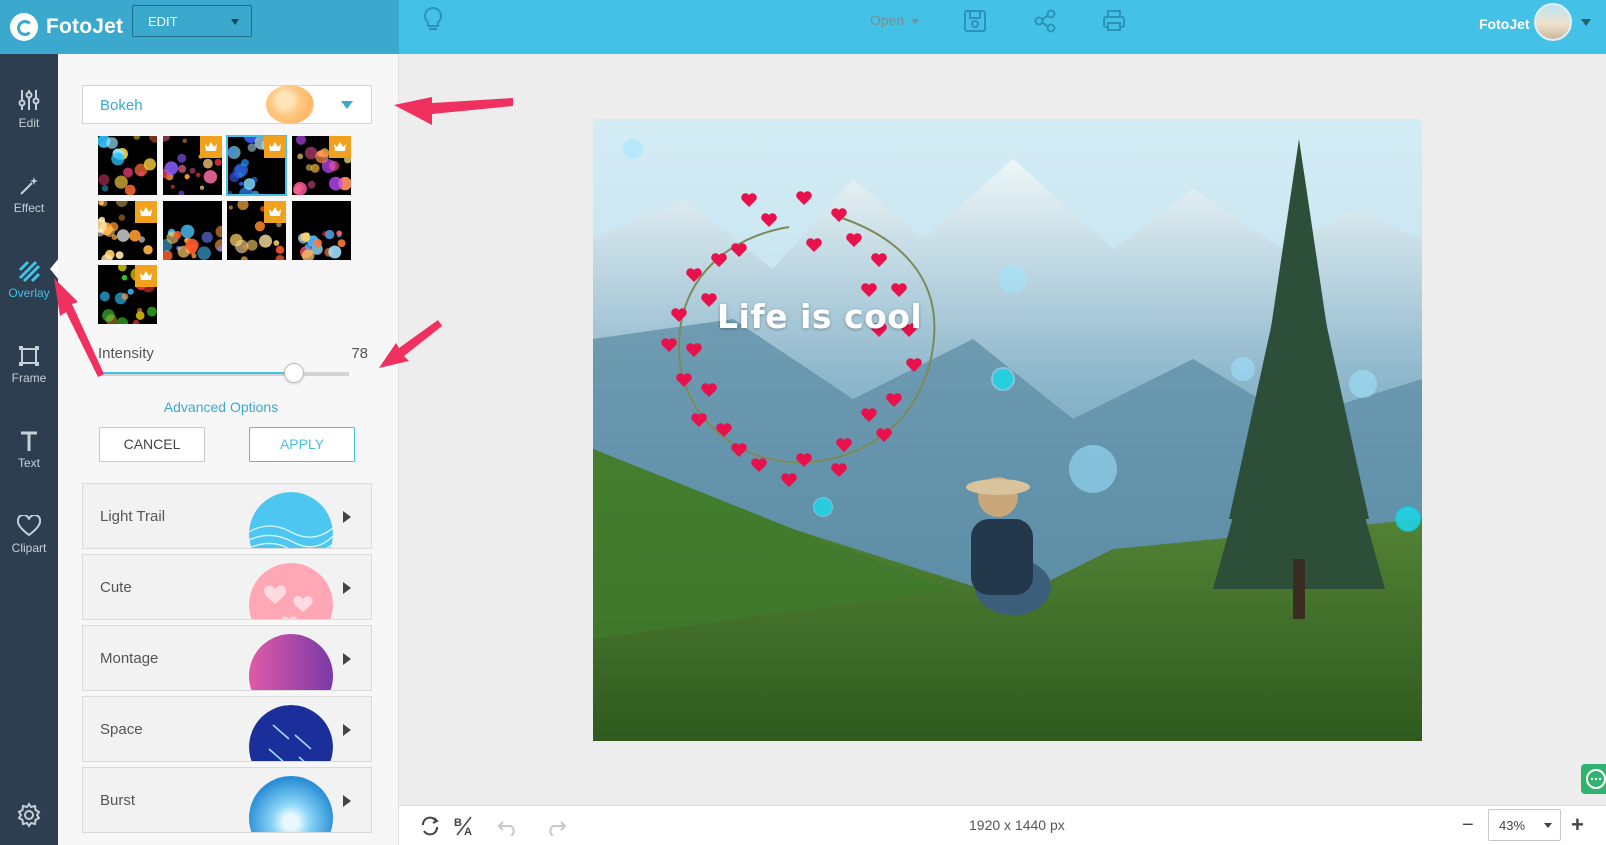 The image size is (1606, 845). Describe the element at coordinates (152, 444) in the screenshot. I see `cancel-button: CANCEL` at that location.